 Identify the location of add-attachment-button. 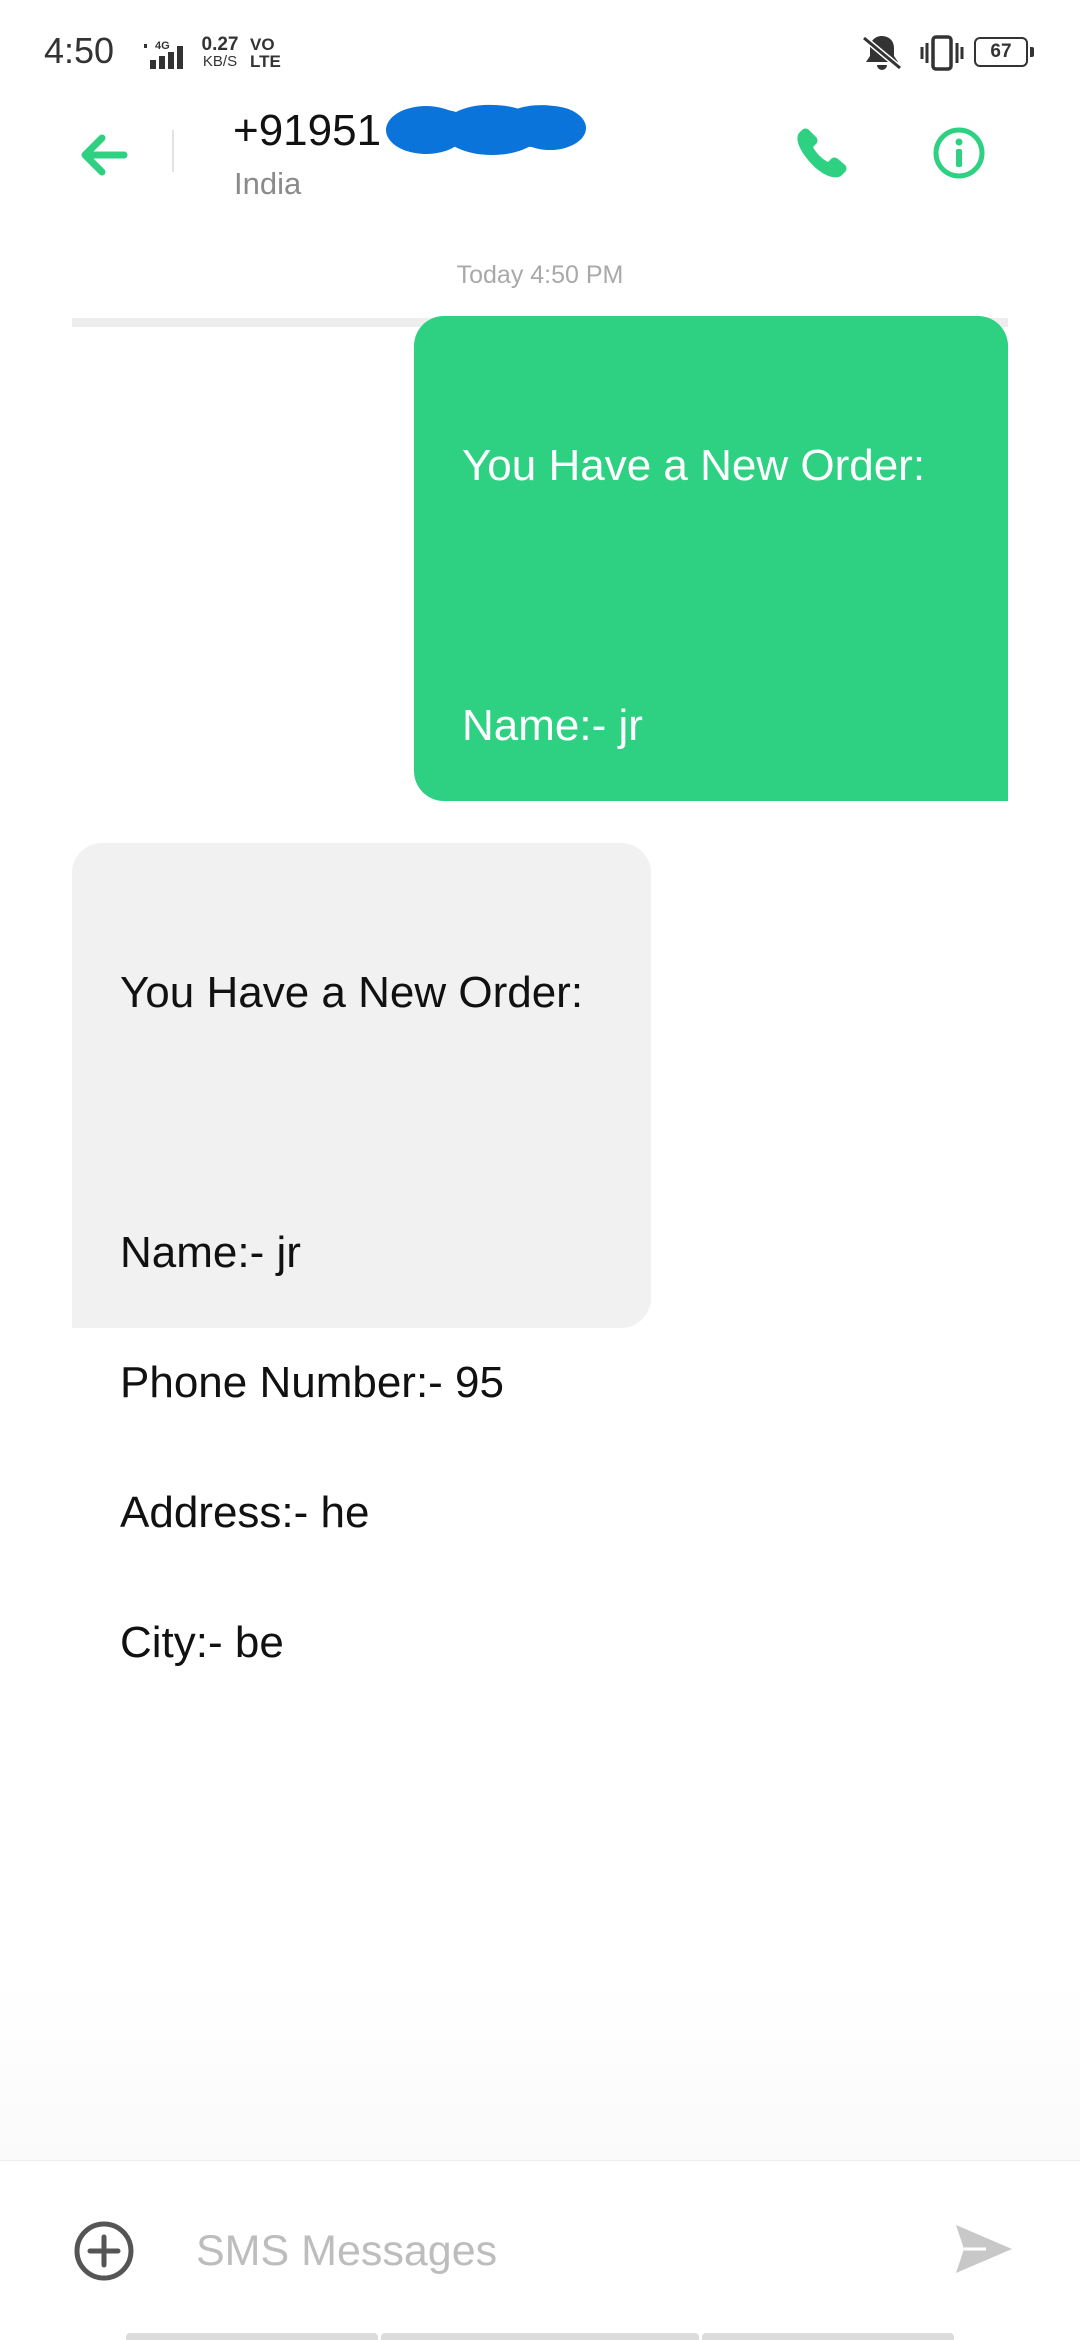
(104, 2251).